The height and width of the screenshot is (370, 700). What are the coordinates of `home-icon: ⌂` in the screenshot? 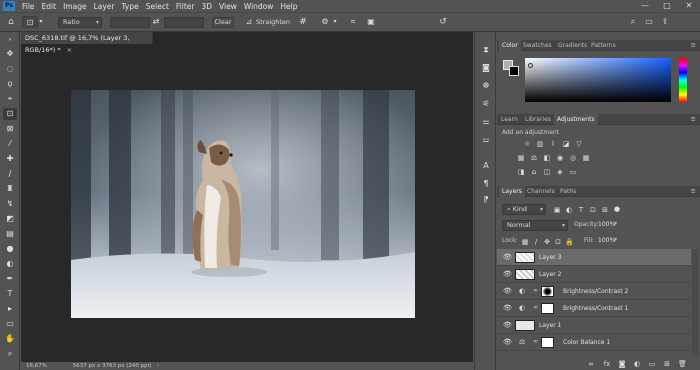 It's located at (11, 22).